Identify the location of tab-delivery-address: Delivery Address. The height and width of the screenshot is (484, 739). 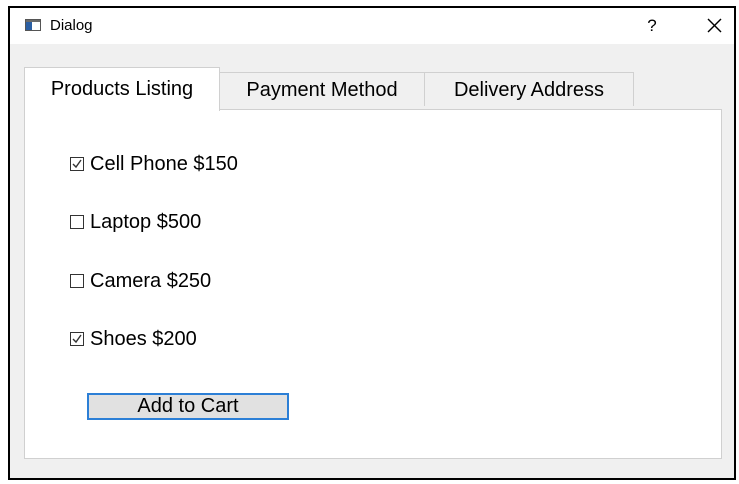
(529, 89).